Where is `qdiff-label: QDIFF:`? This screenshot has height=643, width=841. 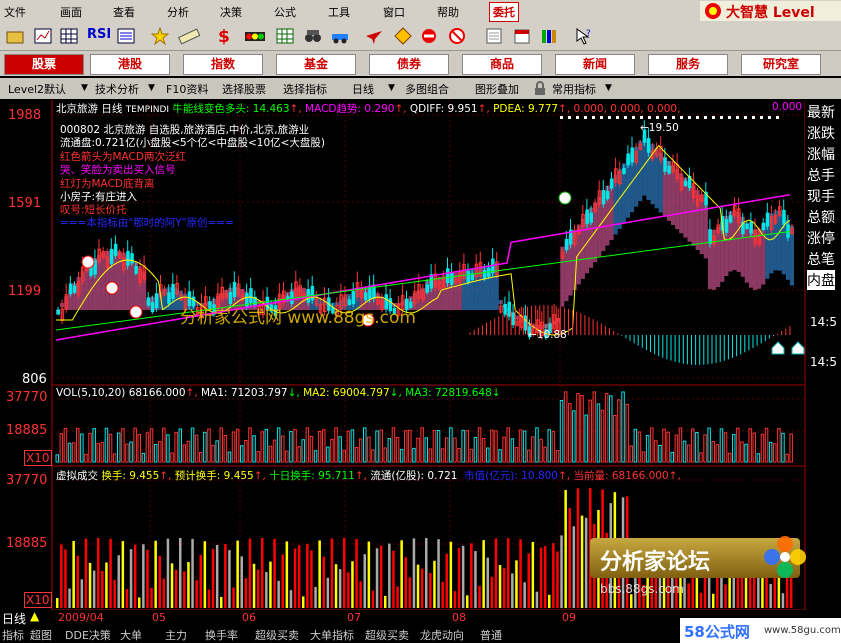 qdiff-label: QDIFF: is located at coordinates (427, 109).